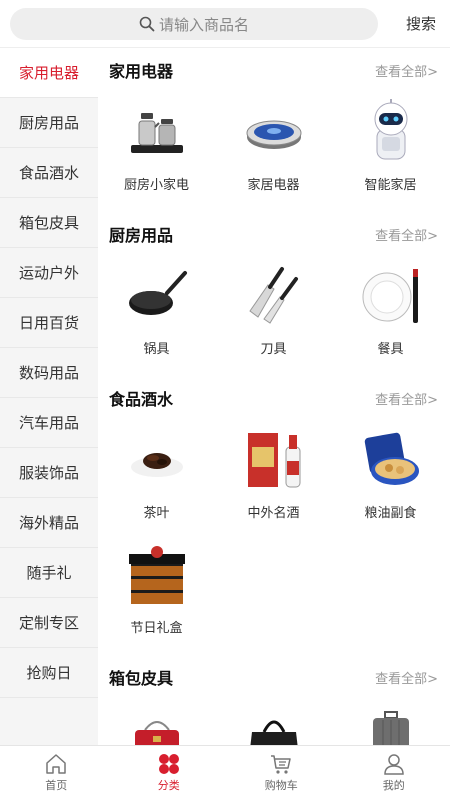 This screenshot has width=450, height=800. Describe the element at coordinates (203, 24) in the screenshot. I see `search-placeholder: 请输入商品名` at that location.